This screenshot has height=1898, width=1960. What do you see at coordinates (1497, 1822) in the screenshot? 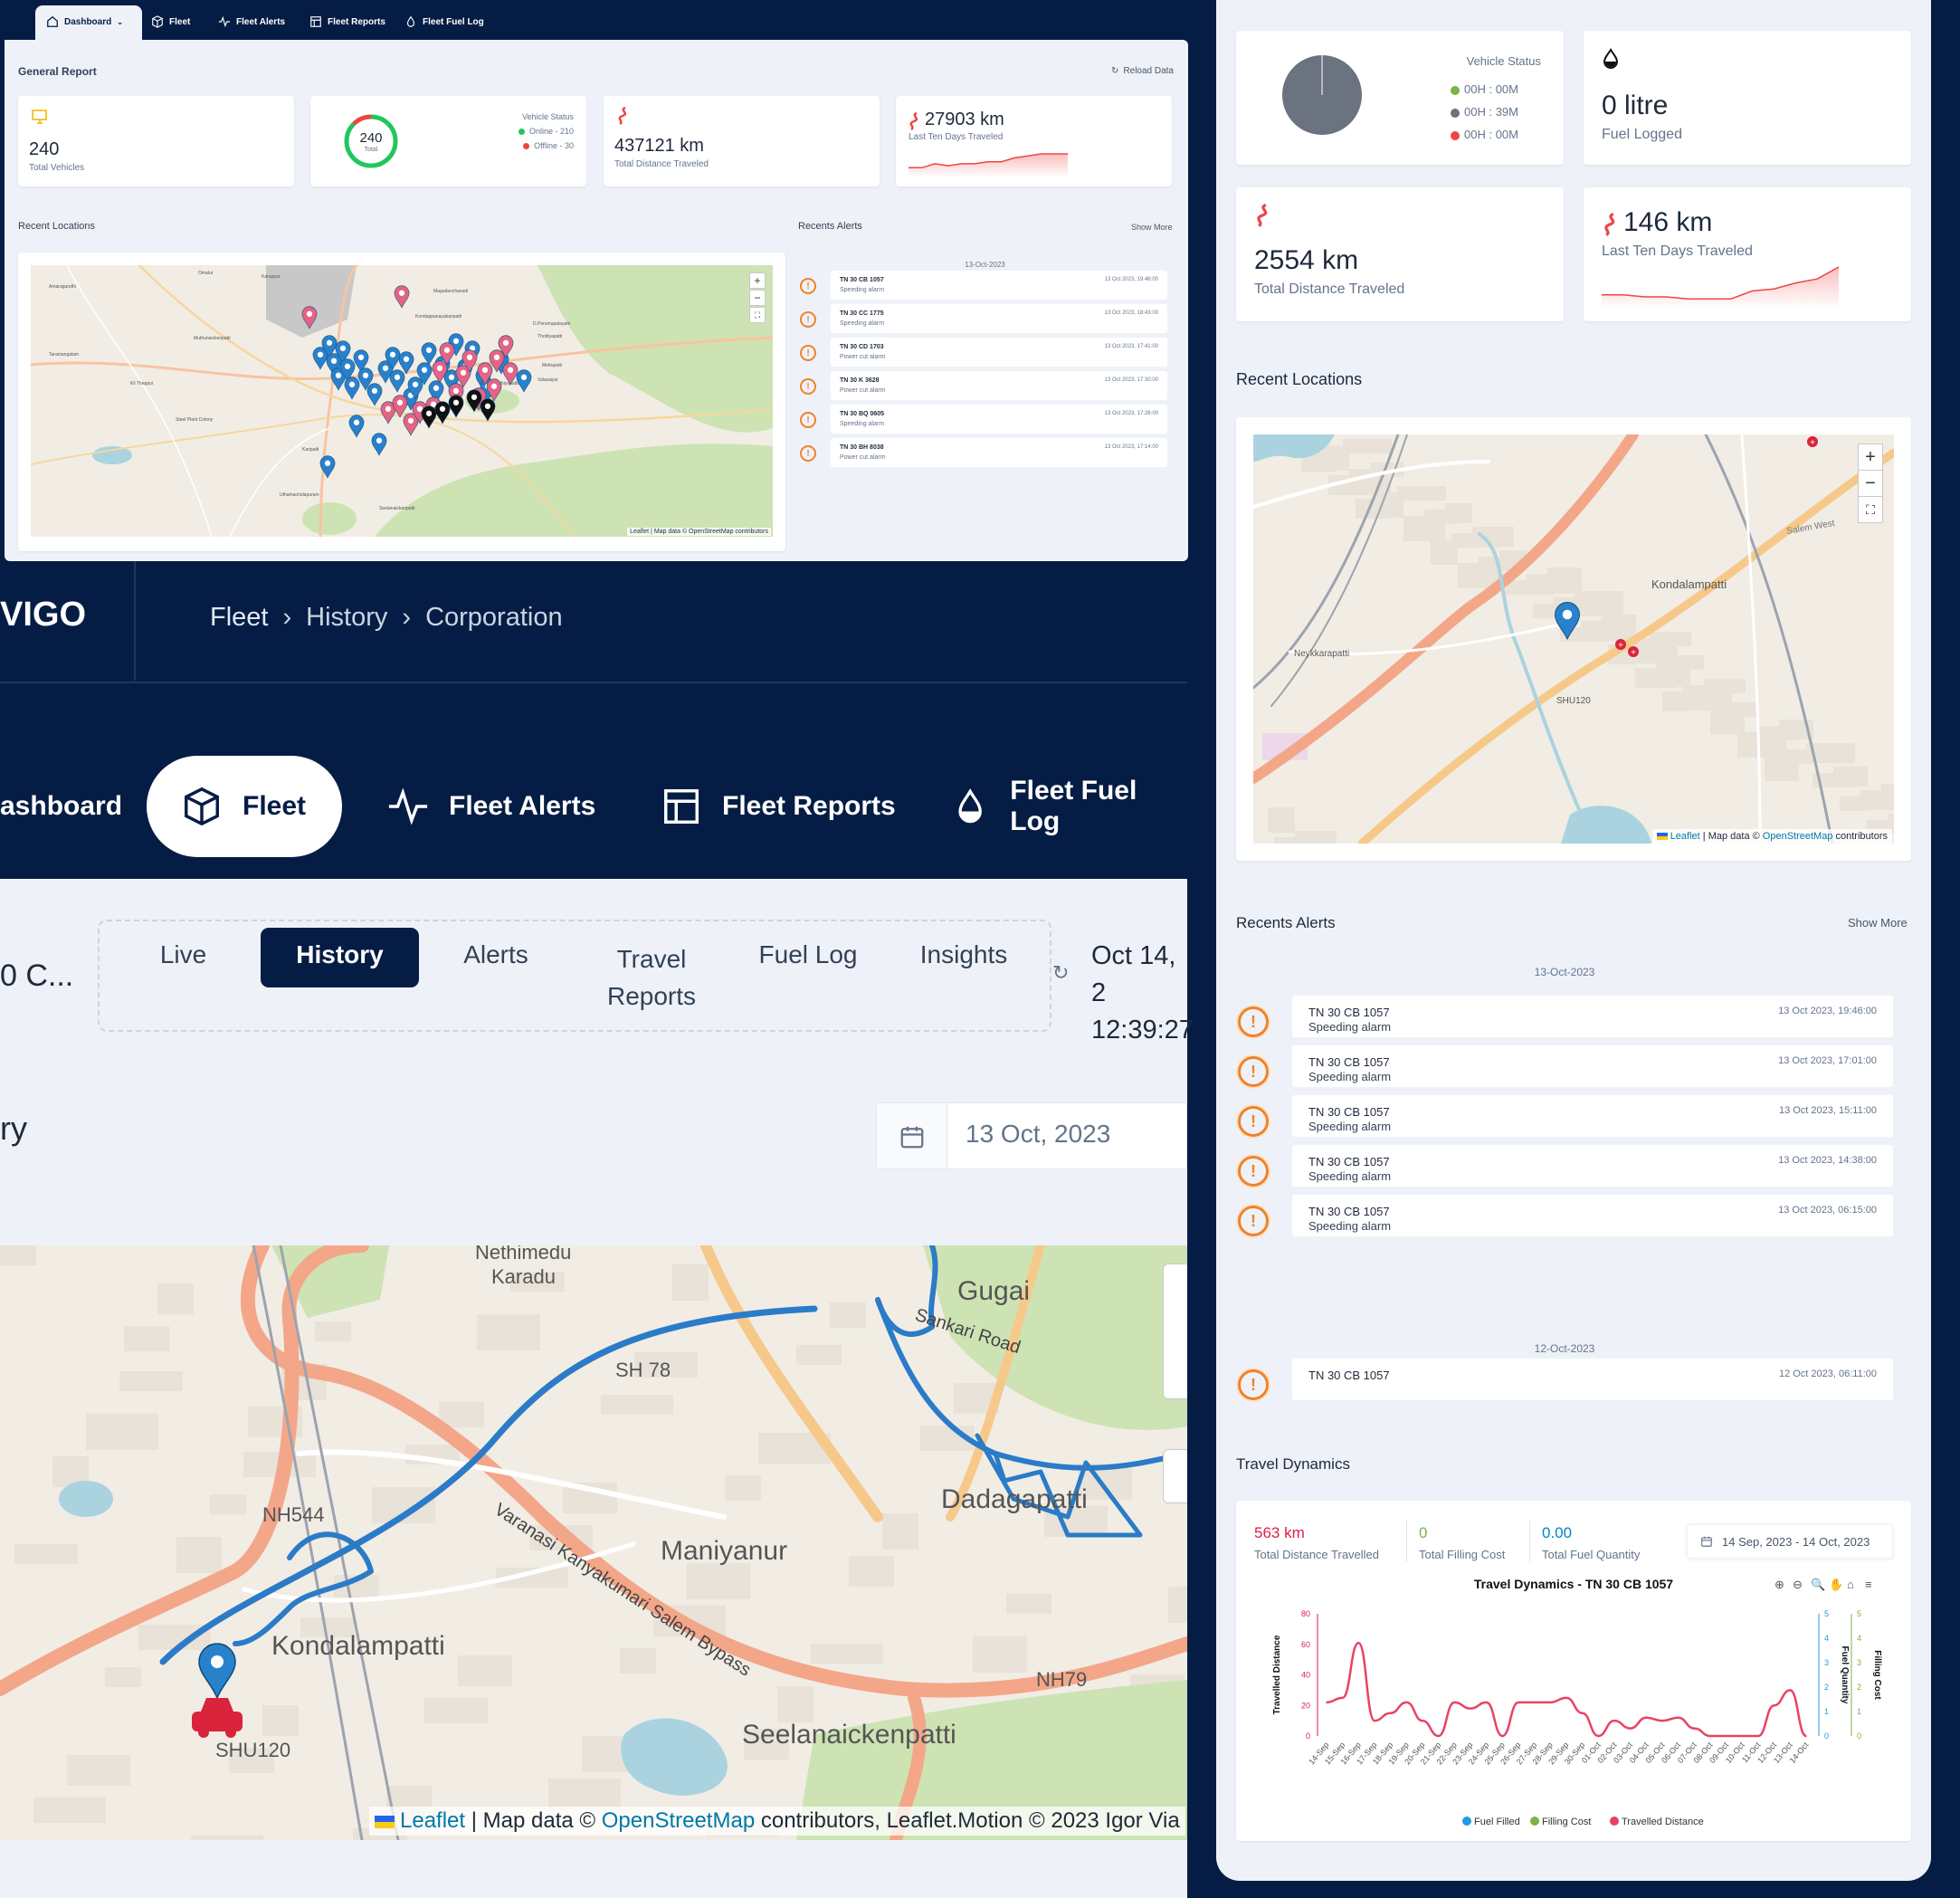
I see `legend-label: Fuel Filled` at bounding box center [1497, 1822].